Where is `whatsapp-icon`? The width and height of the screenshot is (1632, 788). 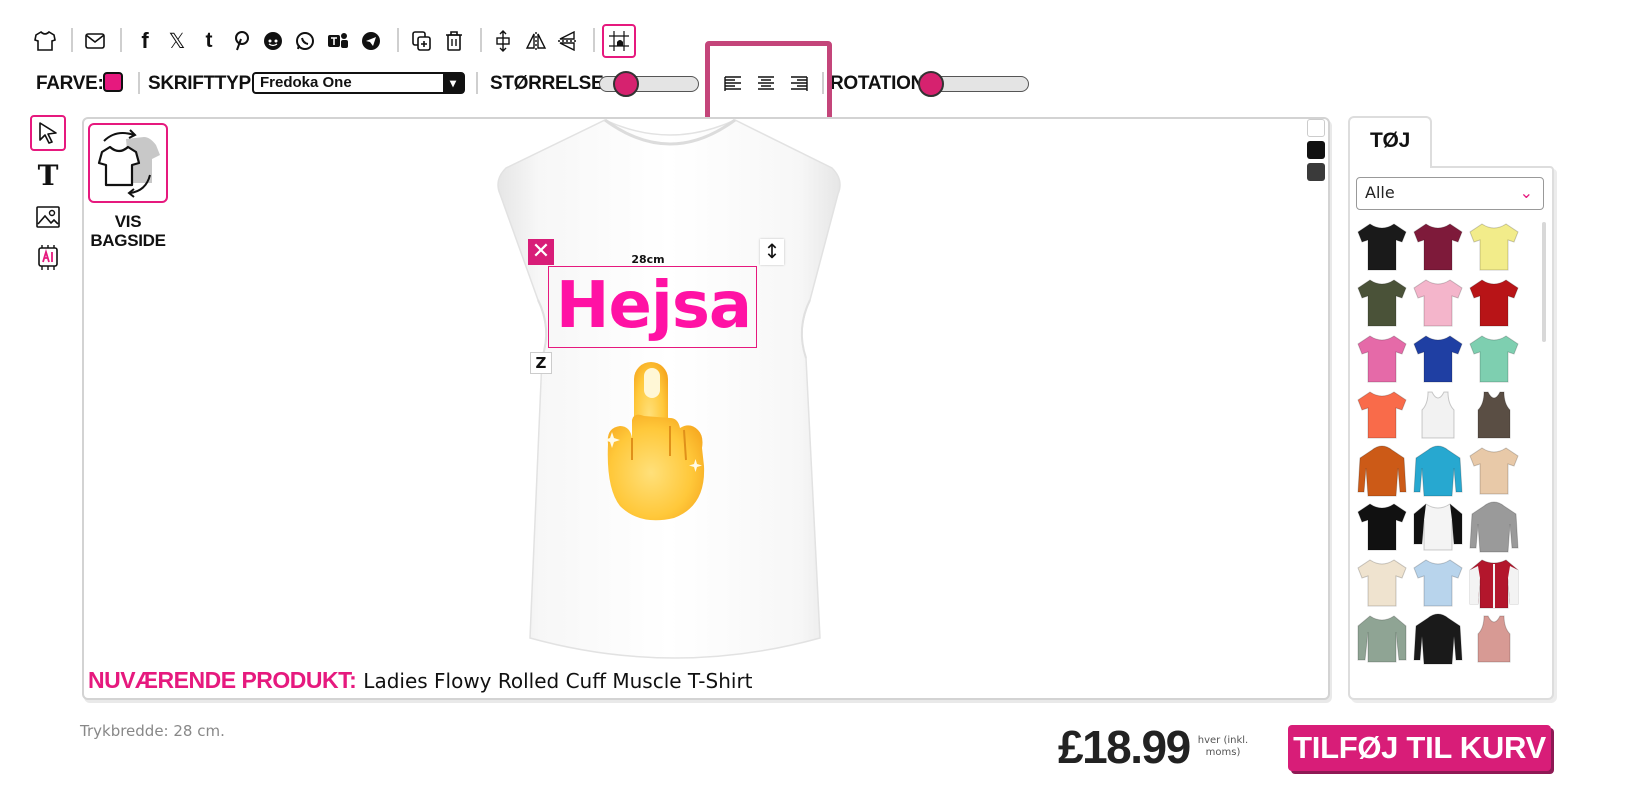 whatsapp-icon is located at coordinates (305, 41).